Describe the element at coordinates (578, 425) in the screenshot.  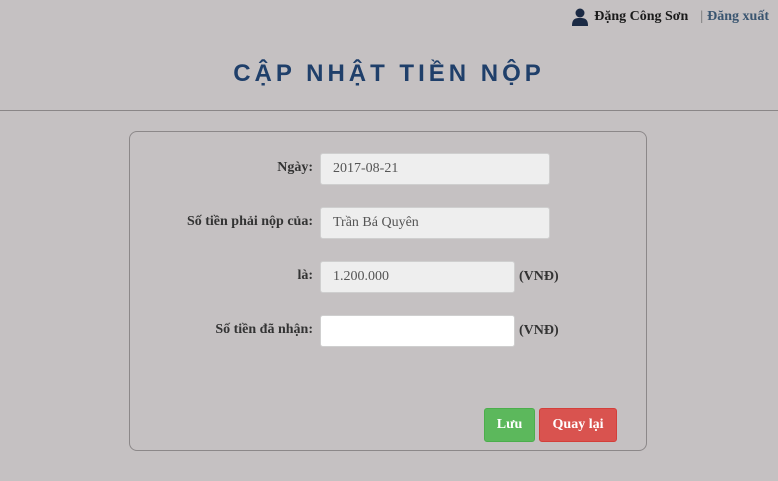
I see `back-button: Quay lại` at that location.